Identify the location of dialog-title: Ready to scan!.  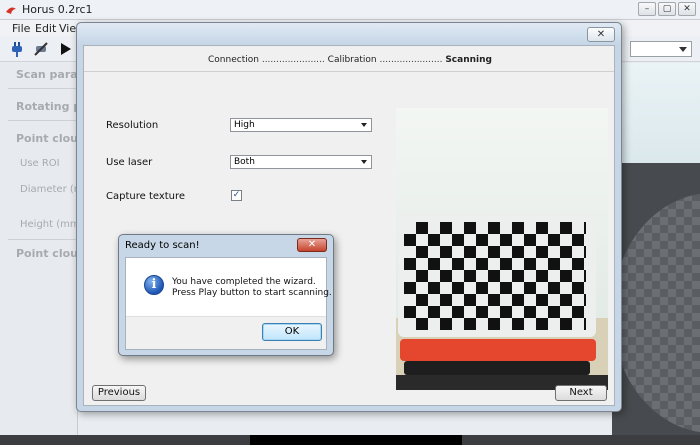
(162, 245).